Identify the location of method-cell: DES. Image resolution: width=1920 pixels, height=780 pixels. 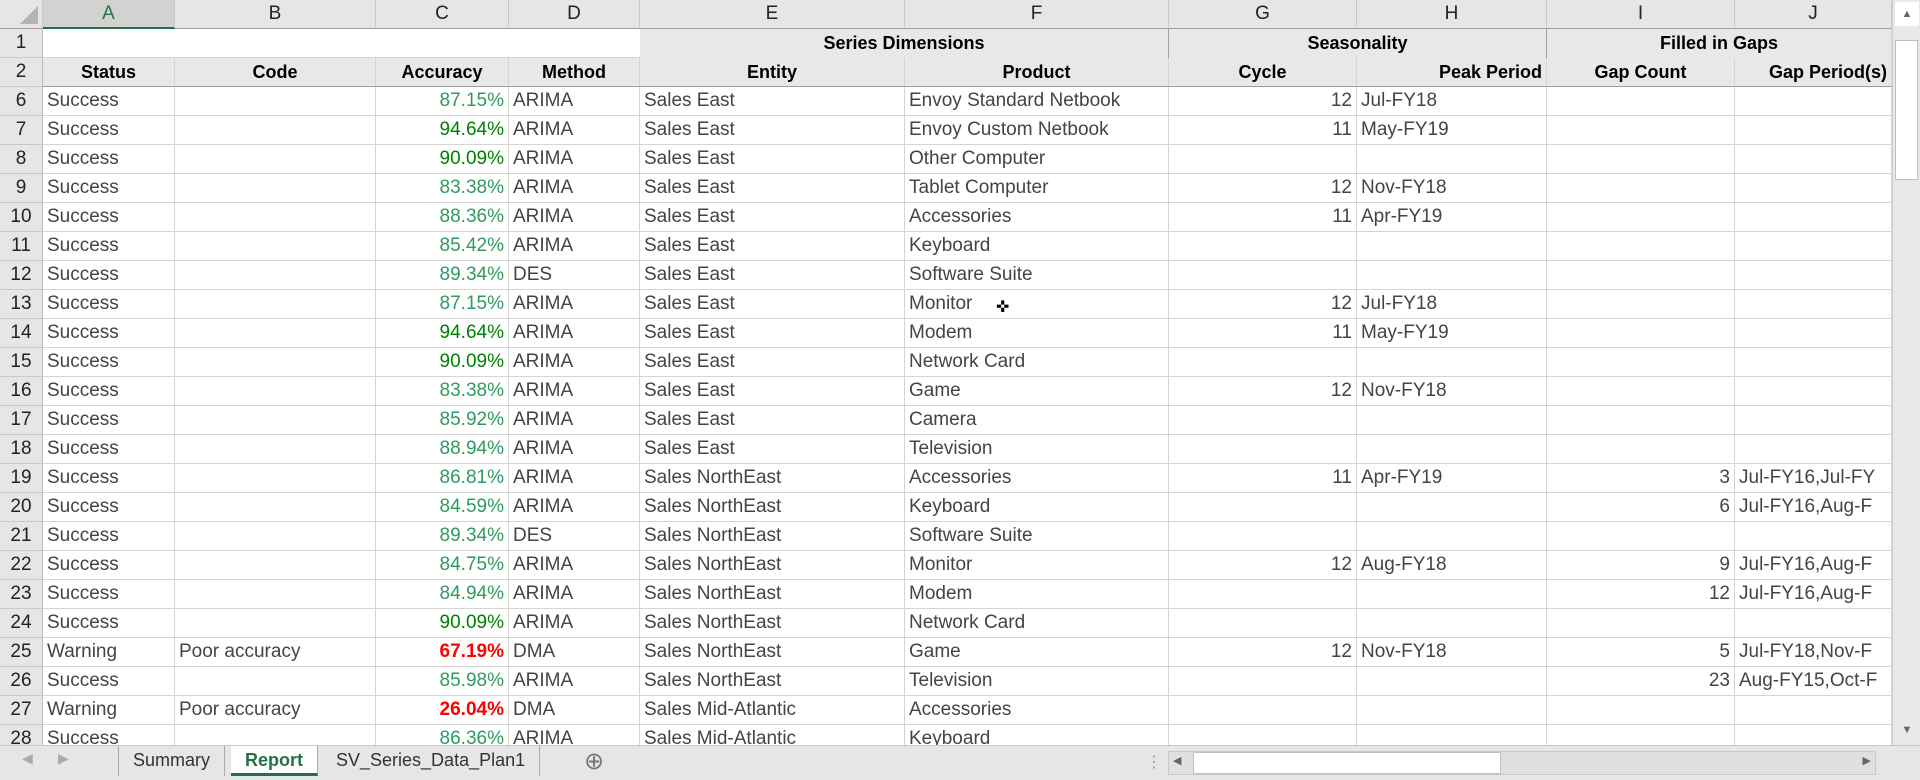
(574, 275).